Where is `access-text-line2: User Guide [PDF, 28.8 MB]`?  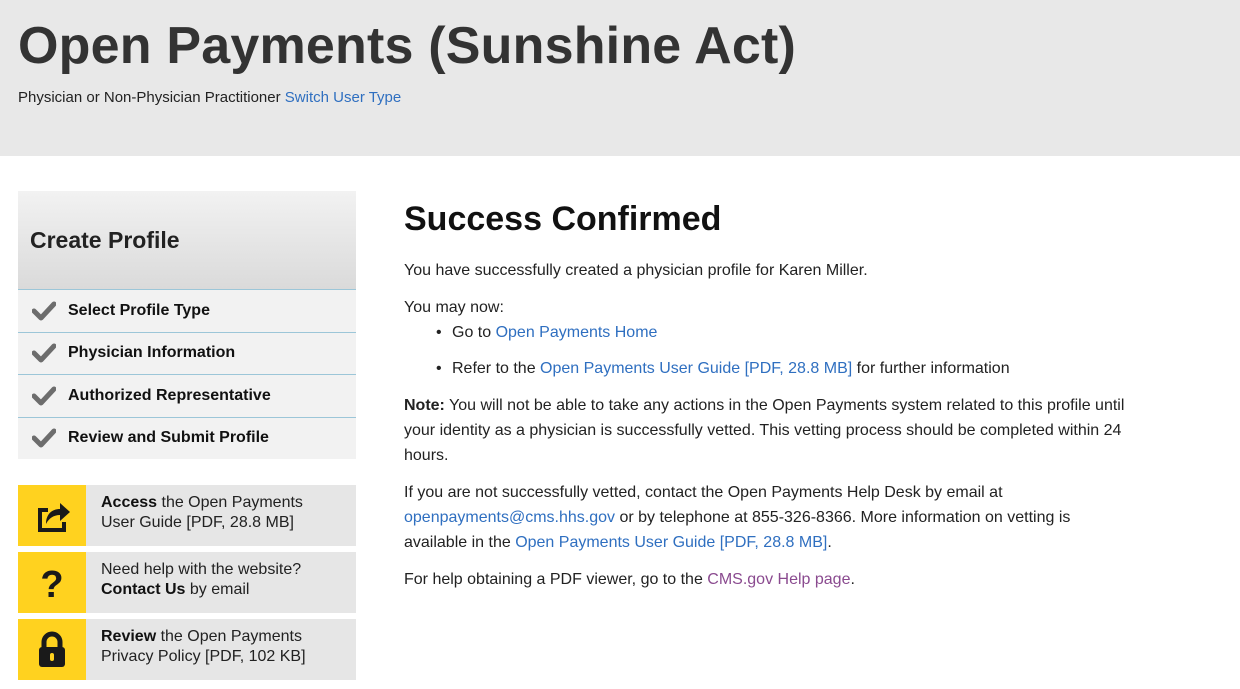
access-text-line2: User Guide [PDF, 28.8 MB] is located at coordinates (197, 522).